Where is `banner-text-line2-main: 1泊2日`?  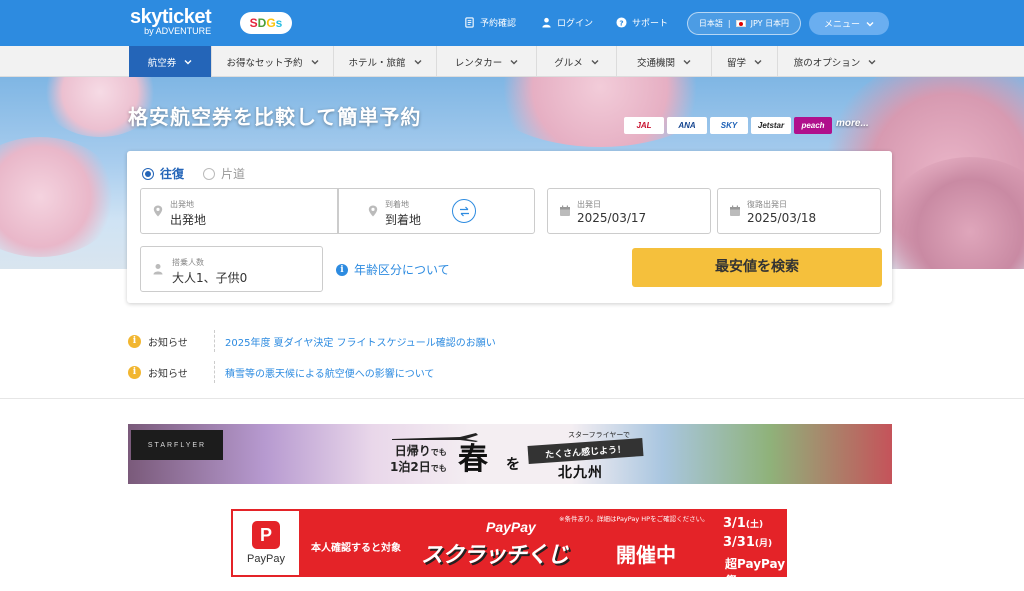 banner-text-line2-main: 1泊2日 is located at coordinates (410, 467).